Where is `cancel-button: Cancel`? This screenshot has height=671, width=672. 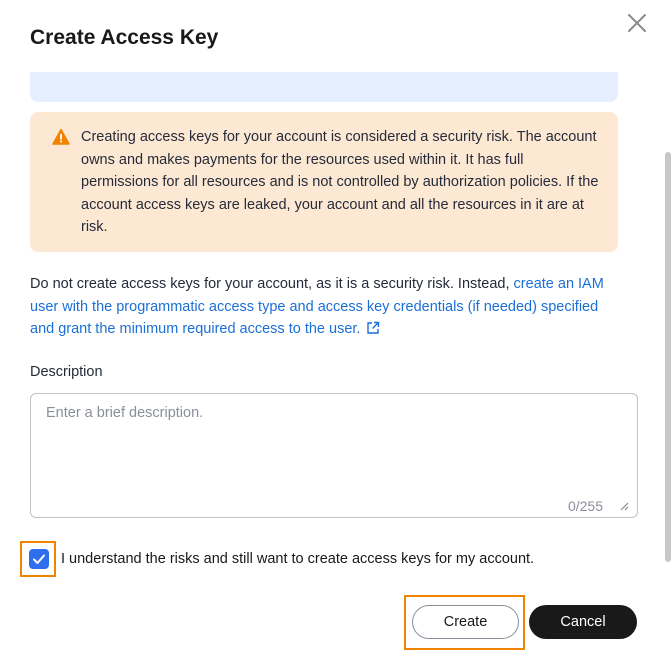
cancel-button: Cancel is located at coordinates (583, 622).